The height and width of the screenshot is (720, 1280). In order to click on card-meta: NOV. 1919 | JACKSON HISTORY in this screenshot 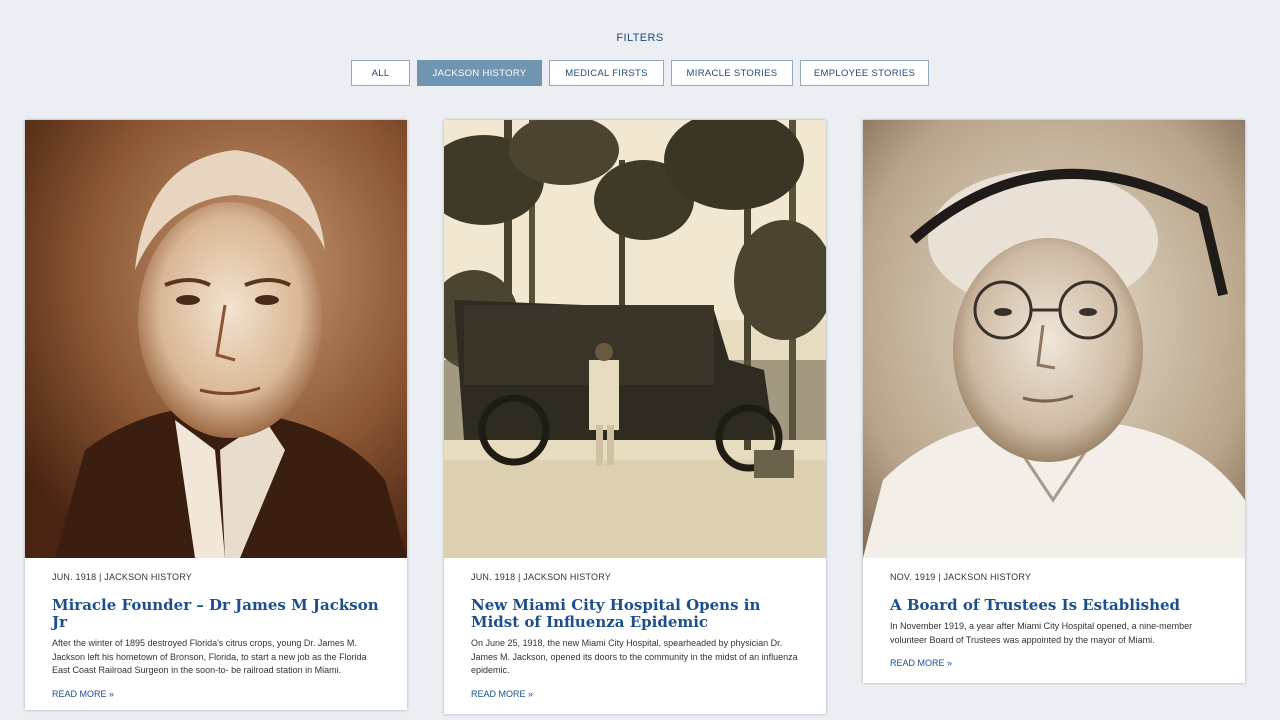, I will do `click(961, 577)`.